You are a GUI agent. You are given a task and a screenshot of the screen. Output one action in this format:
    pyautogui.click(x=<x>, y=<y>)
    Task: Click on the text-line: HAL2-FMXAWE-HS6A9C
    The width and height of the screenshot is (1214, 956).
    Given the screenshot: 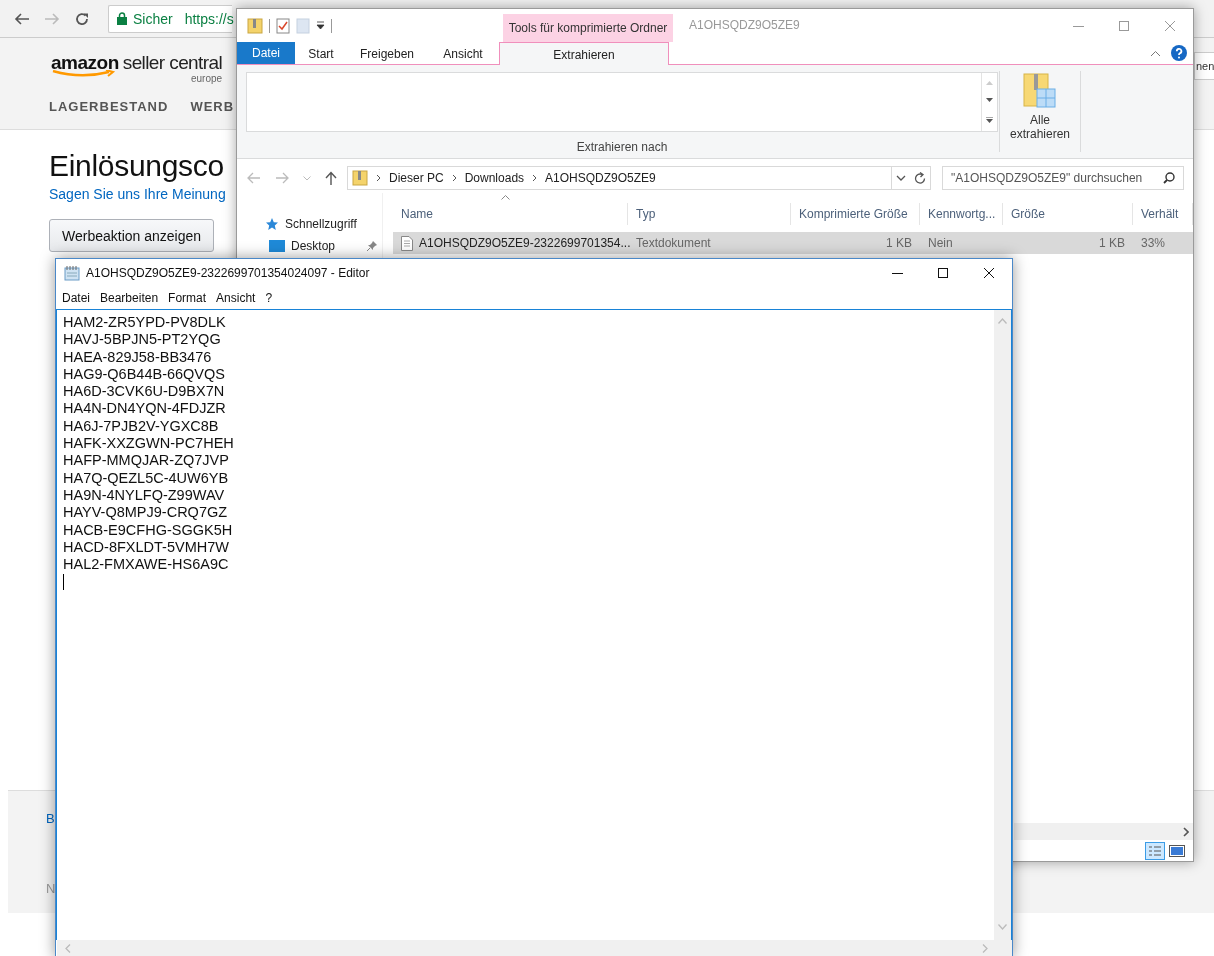 What is the action you would take?
    pyautogui.click(x=146, y=565)
    